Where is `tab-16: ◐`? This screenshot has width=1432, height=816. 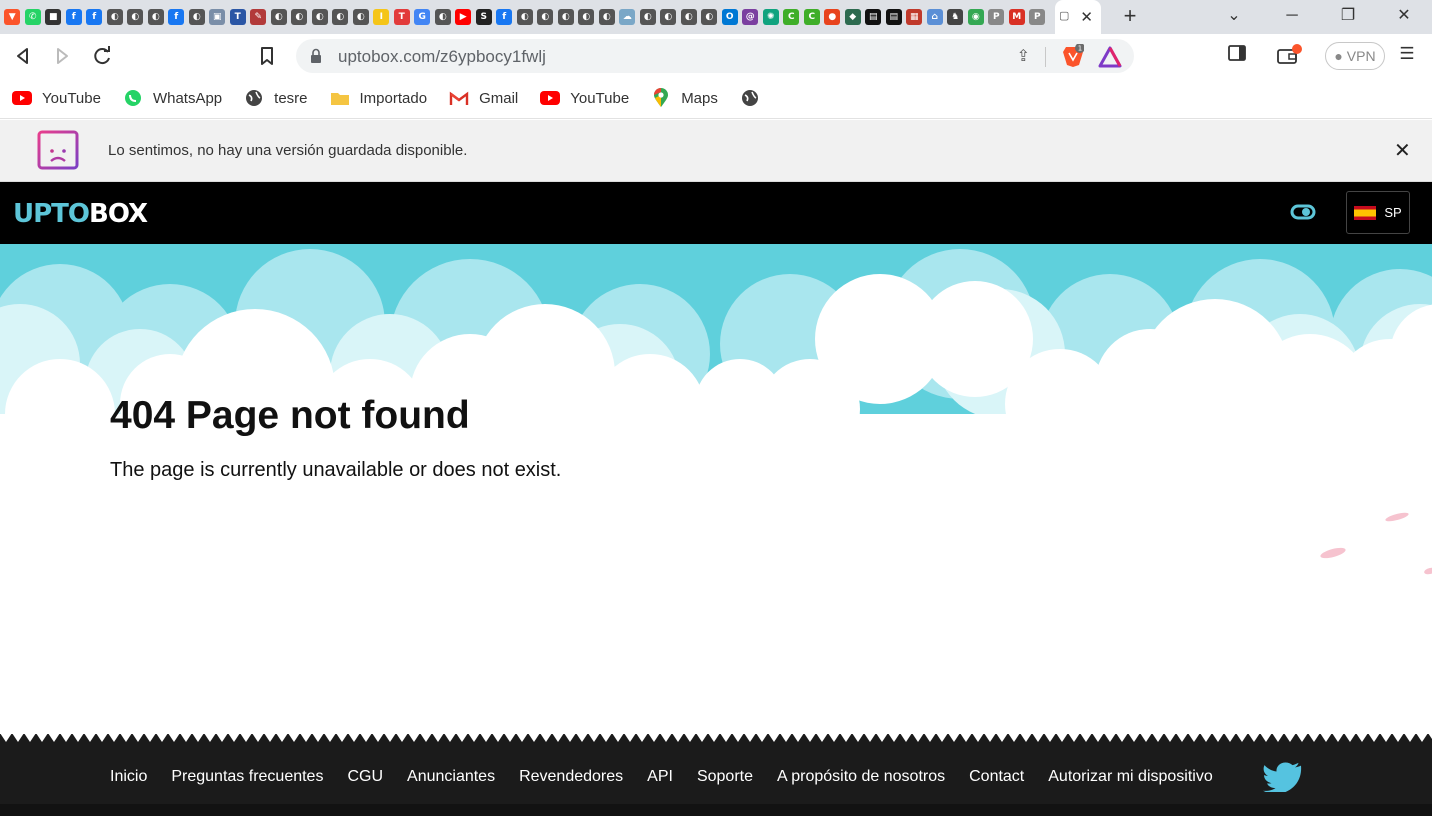
tab-16: ◐ is located at coordinates (340, 17).